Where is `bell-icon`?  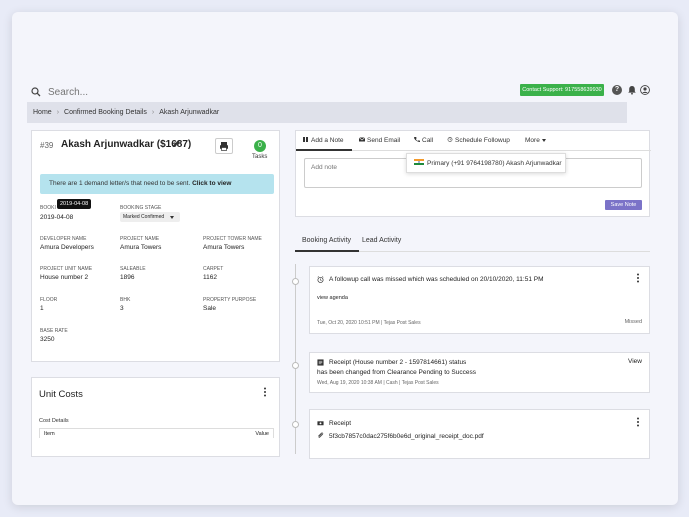 bell-icon is located at coordinates (632, 90).